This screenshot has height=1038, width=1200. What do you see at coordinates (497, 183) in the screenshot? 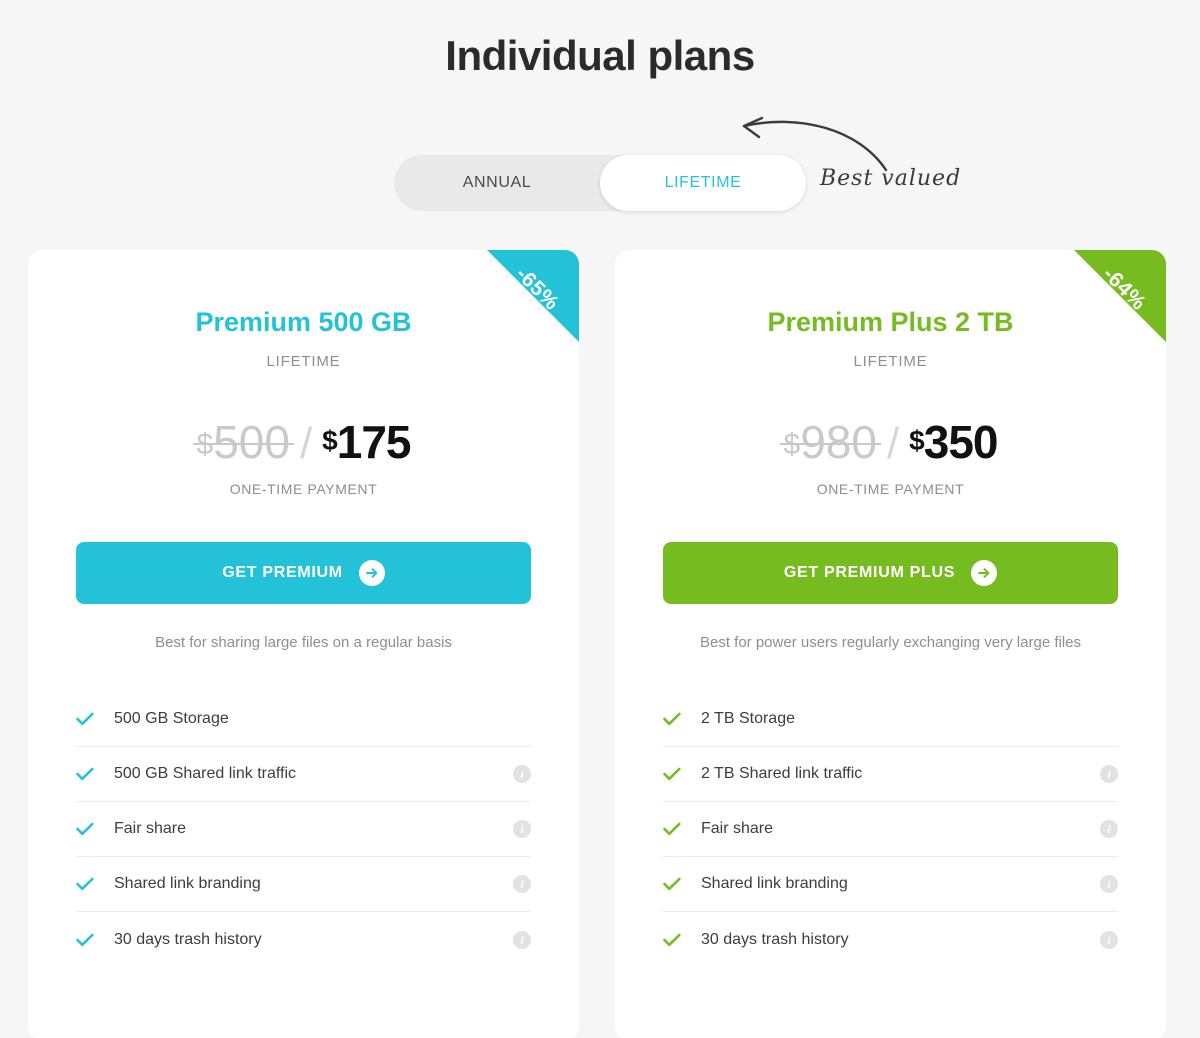
I see `toggle-option-annual: ANNUAL` at bounding box center [497, 183].